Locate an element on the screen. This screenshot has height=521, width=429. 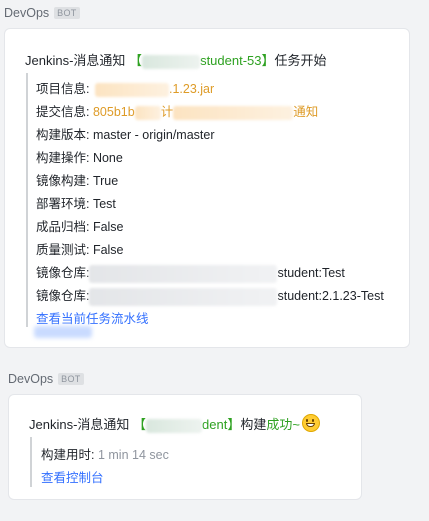
commit-info-row: 提交信息: 805b1b 计通知 is located at coordinates (177, 112).